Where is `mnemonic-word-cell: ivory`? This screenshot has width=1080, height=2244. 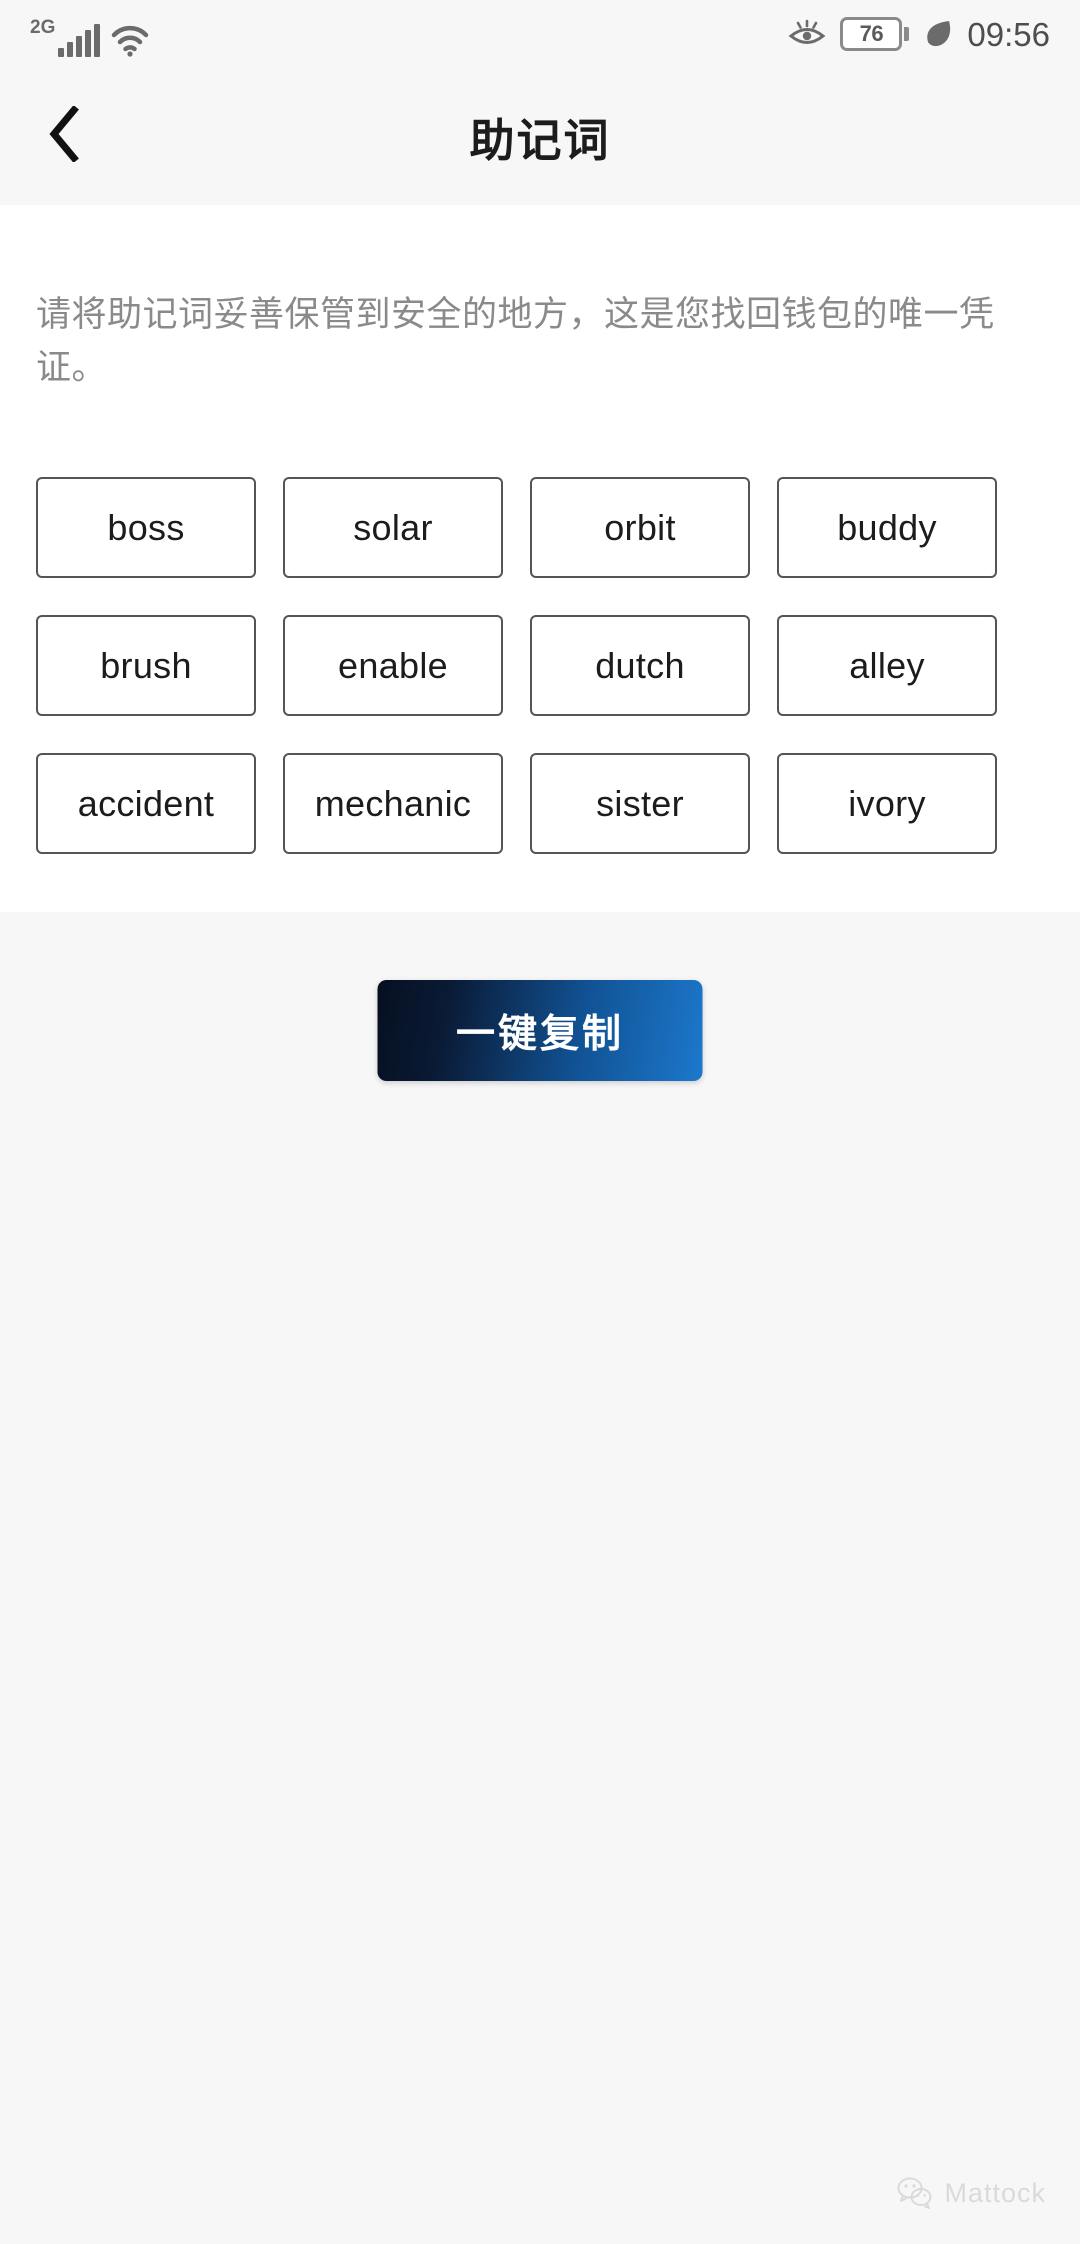
mnemonic-word-cell: ivory is located at coordinates (887, 803).